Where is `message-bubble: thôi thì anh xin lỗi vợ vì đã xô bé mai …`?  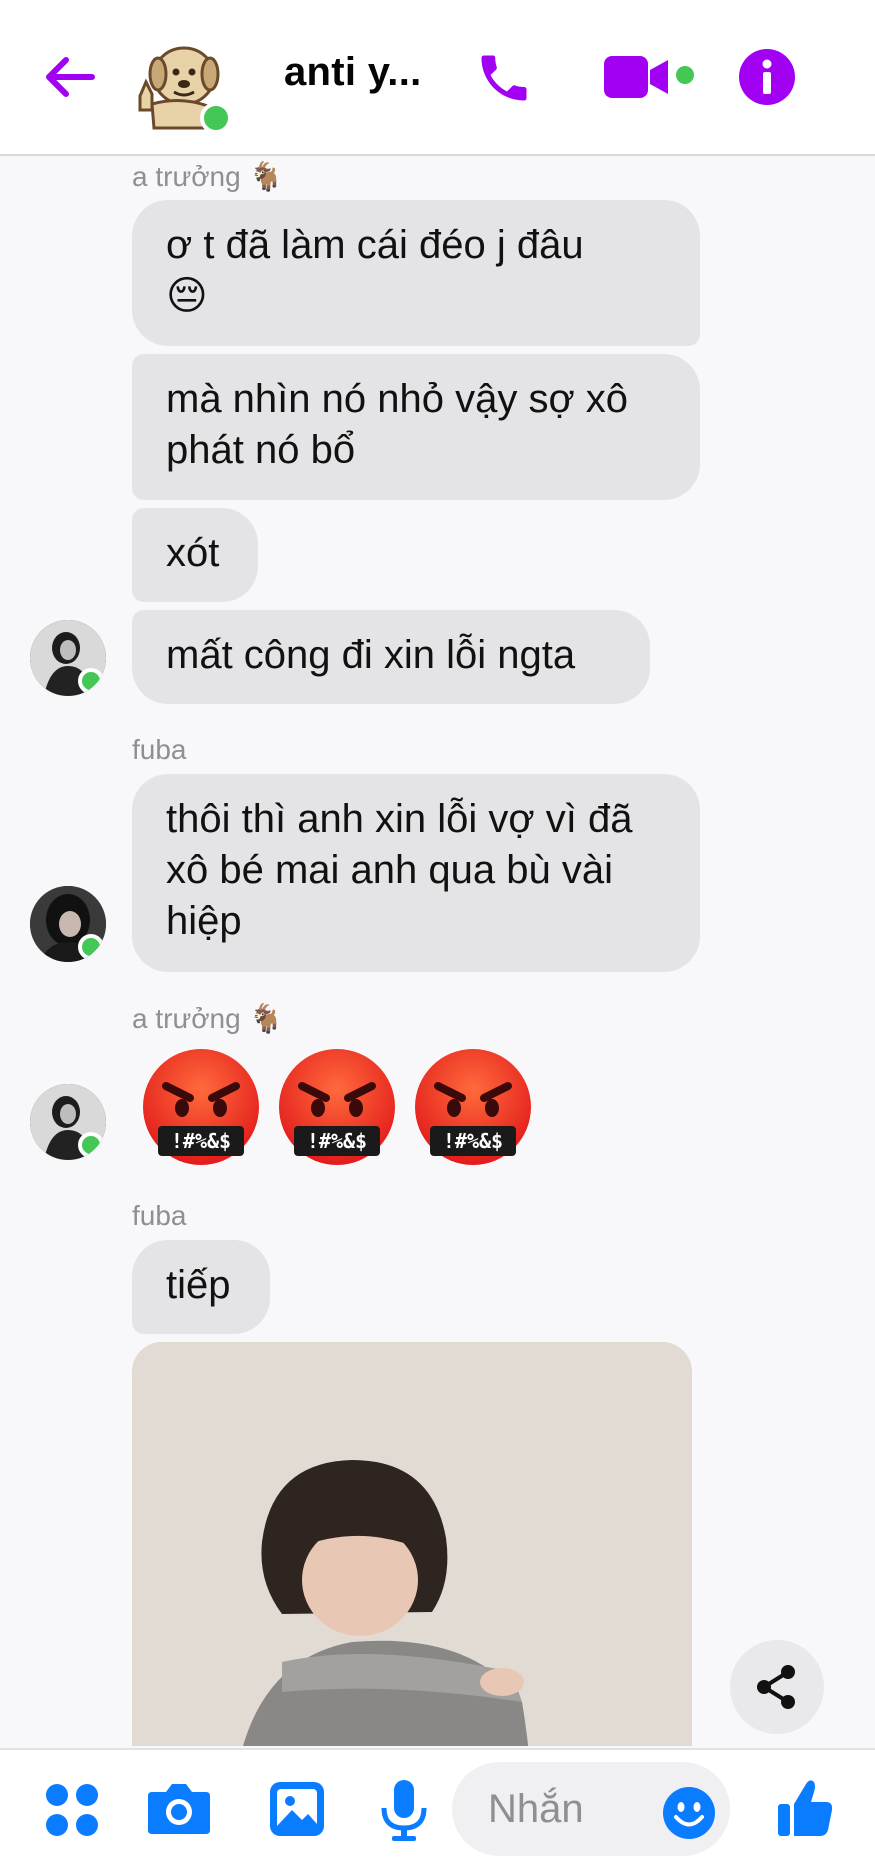
message-bubble: thôi thì anh xin lỗi vợ vì đã xô bé mai … is located at coordinates (416, 873).